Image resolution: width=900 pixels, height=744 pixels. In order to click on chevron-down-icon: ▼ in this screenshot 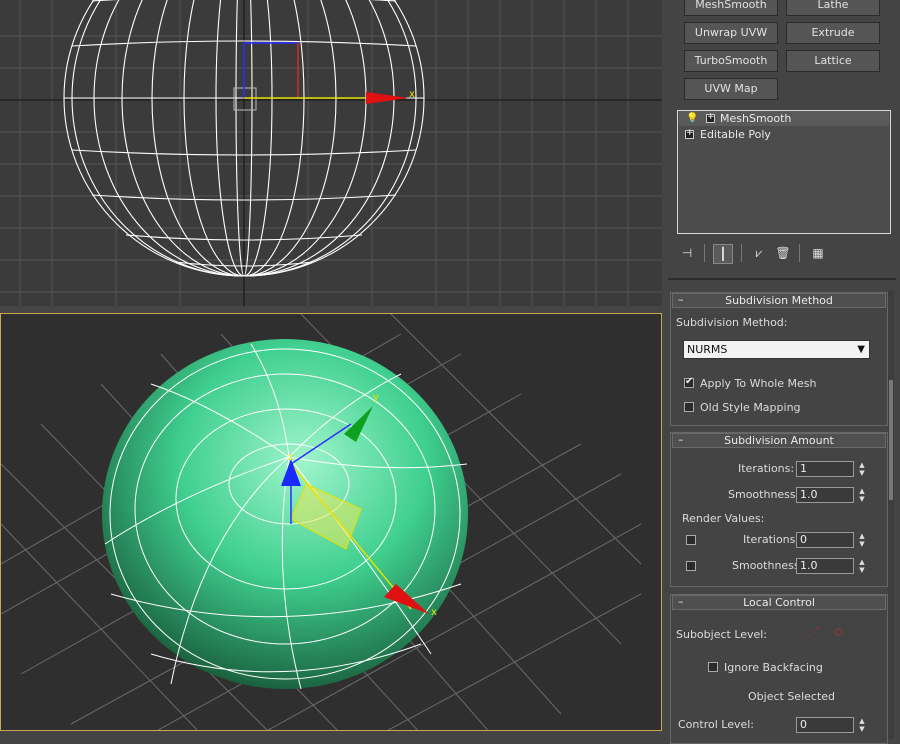, I will do `click(861, 349)`.